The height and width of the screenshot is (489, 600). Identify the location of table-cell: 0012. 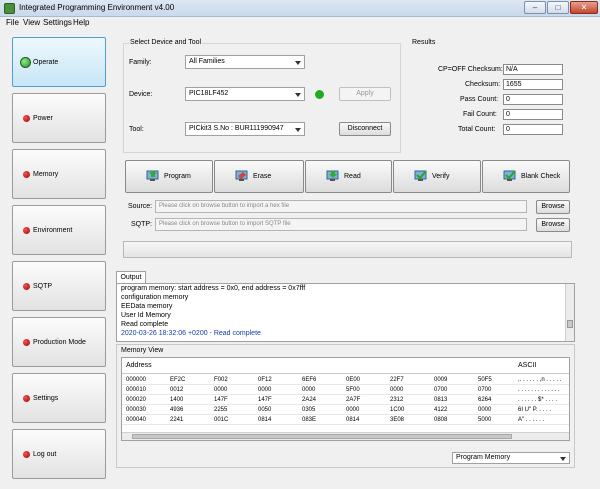
(177, 390).